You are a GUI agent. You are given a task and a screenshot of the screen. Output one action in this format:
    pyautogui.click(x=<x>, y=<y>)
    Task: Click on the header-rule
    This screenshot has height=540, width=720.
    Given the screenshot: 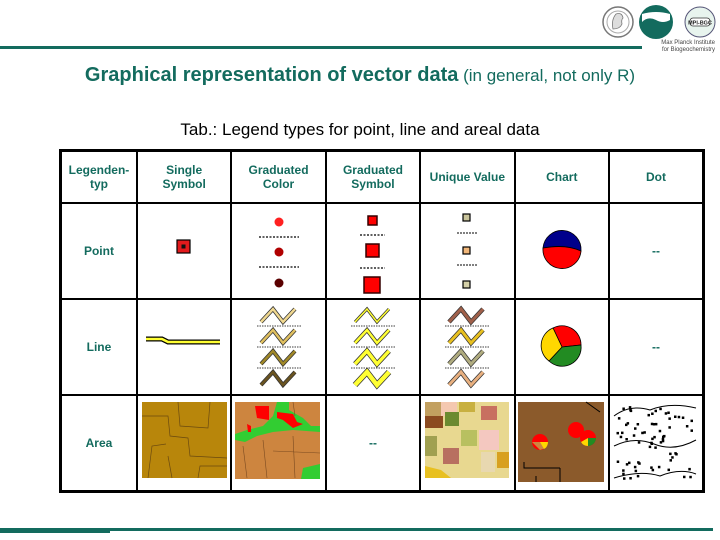 What is the action you would take?
    pyautogui.click(x=321, y=47)
    